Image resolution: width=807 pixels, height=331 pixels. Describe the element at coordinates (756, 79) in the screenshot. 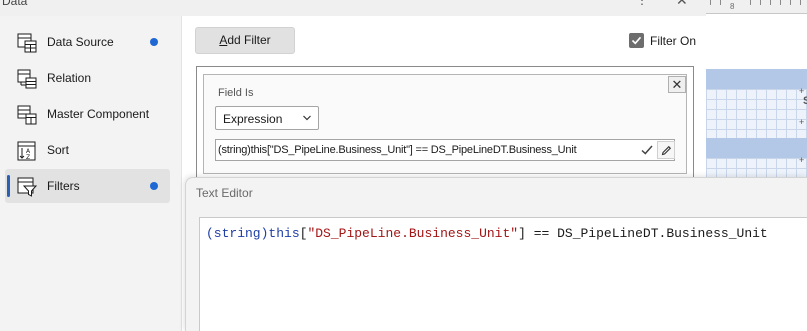

I see `report-band-header` at that location.